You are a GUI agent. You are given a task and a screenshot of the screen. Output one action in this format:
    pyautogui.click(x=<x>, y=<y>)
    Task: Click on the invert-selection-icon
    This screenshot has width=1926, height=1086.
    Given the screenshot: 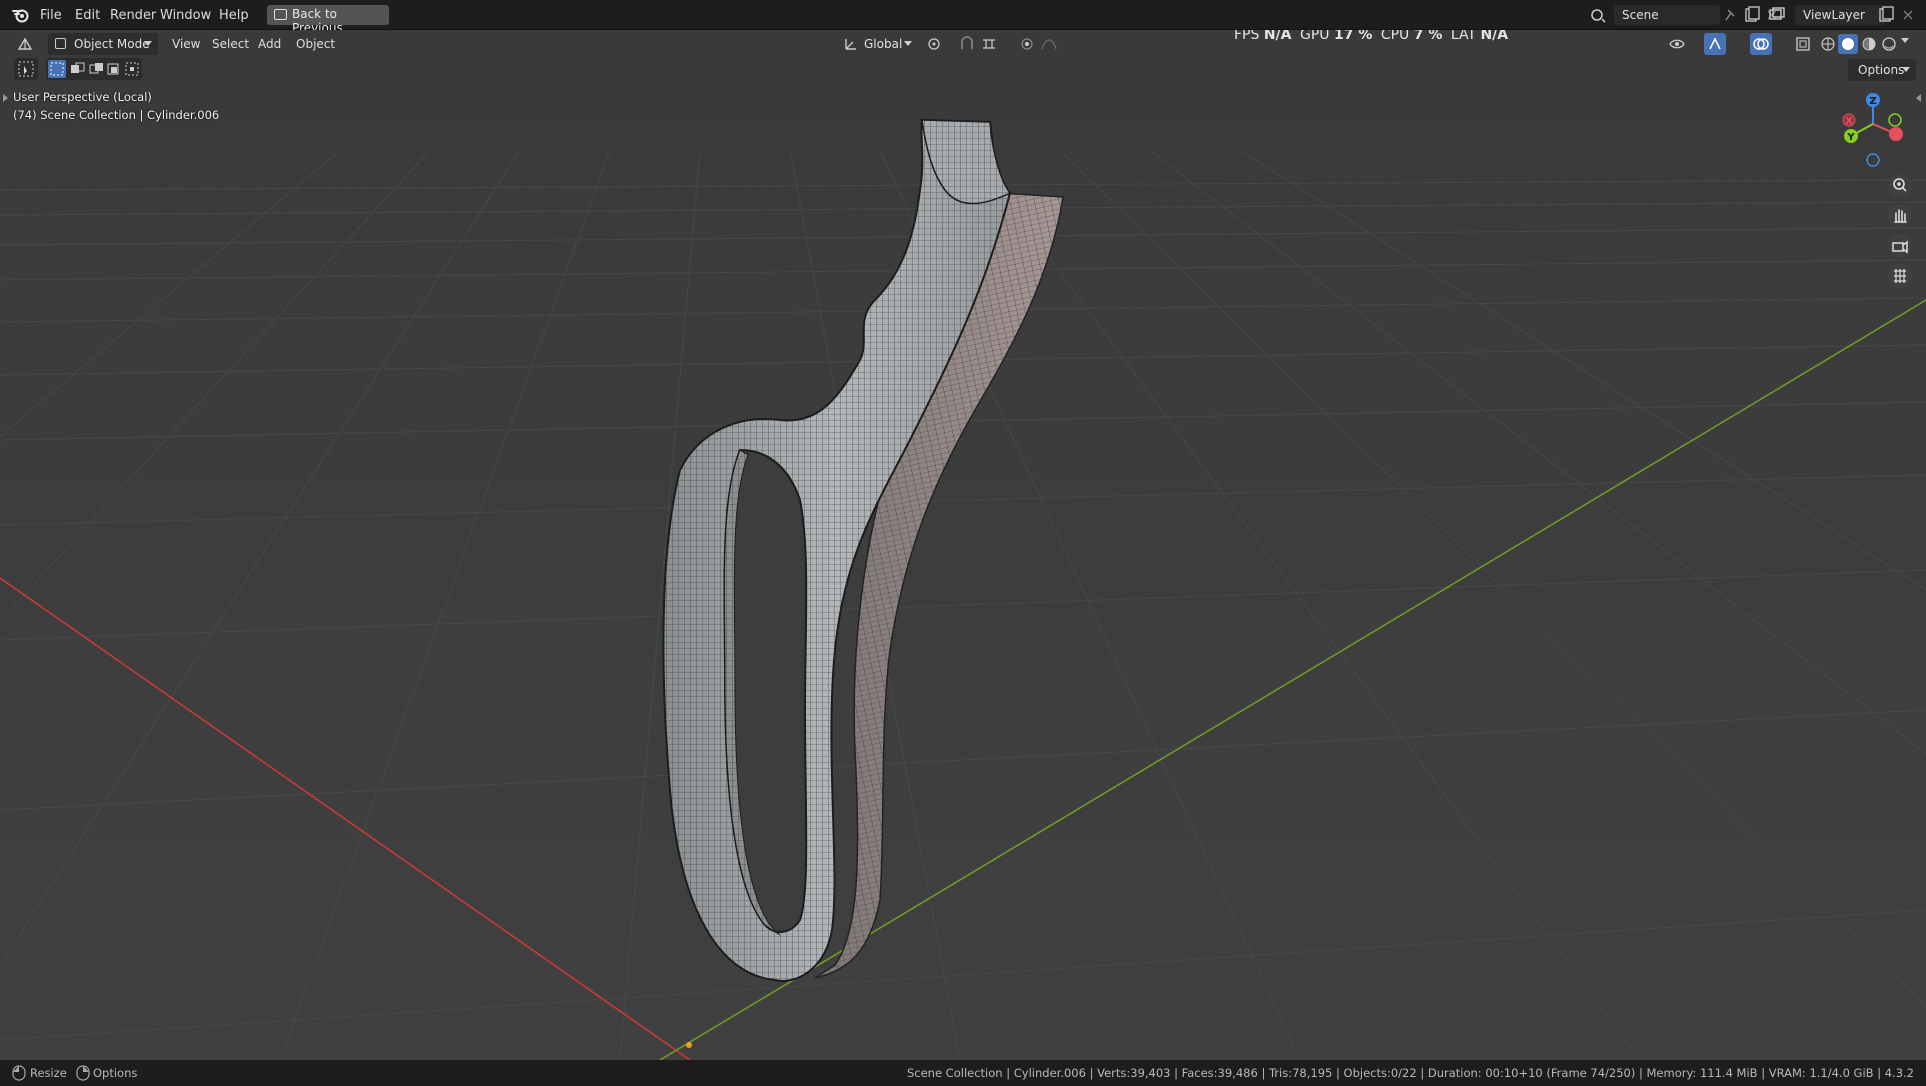 What is the action you would take?
    pyautogui.click(x=114, y=69)
    